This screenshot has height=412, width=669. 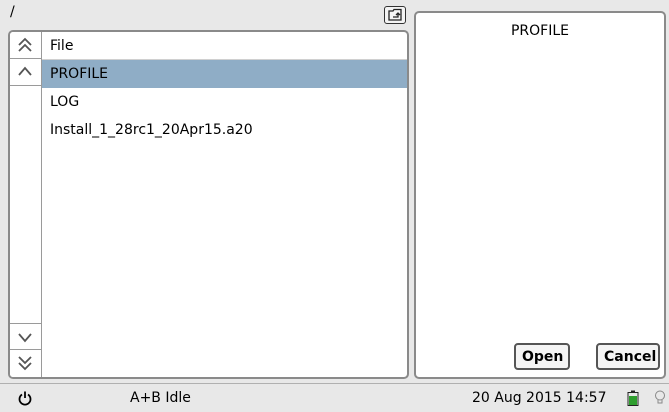 I want to click on double-chevron-up-icon, so click(x=25, y=44).